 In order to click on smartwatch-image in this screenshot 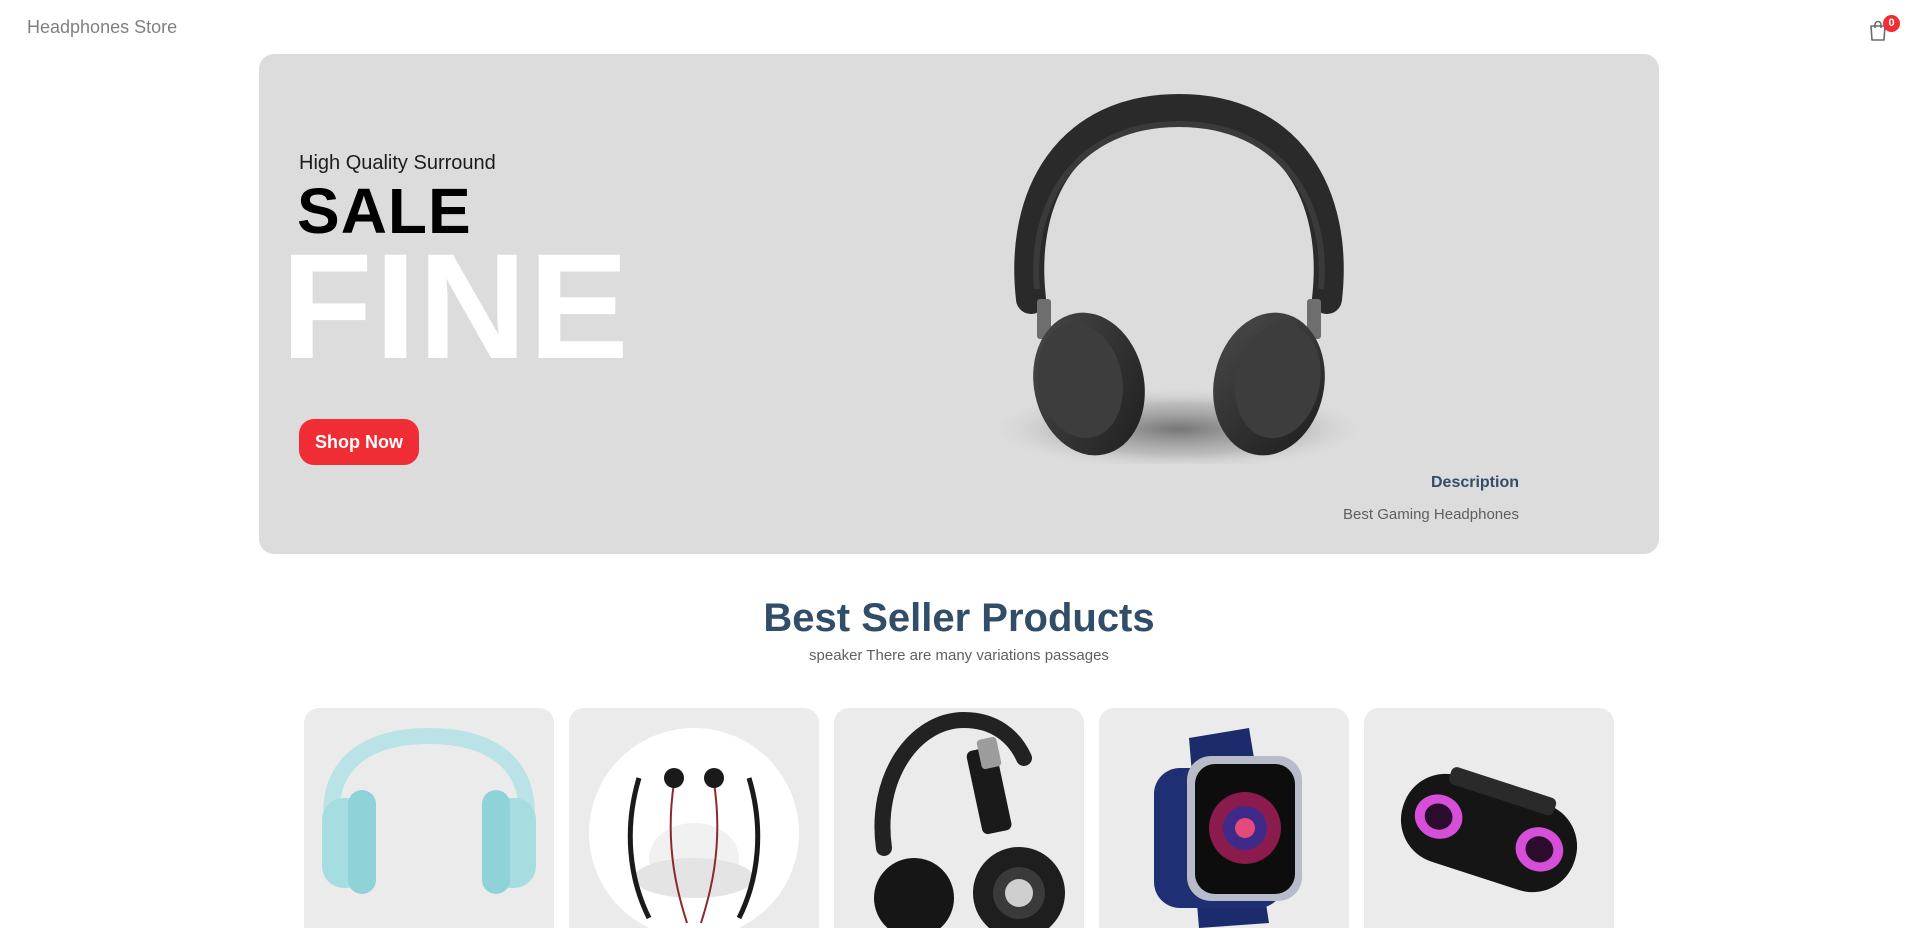, I will do `click(1228, 828)`.